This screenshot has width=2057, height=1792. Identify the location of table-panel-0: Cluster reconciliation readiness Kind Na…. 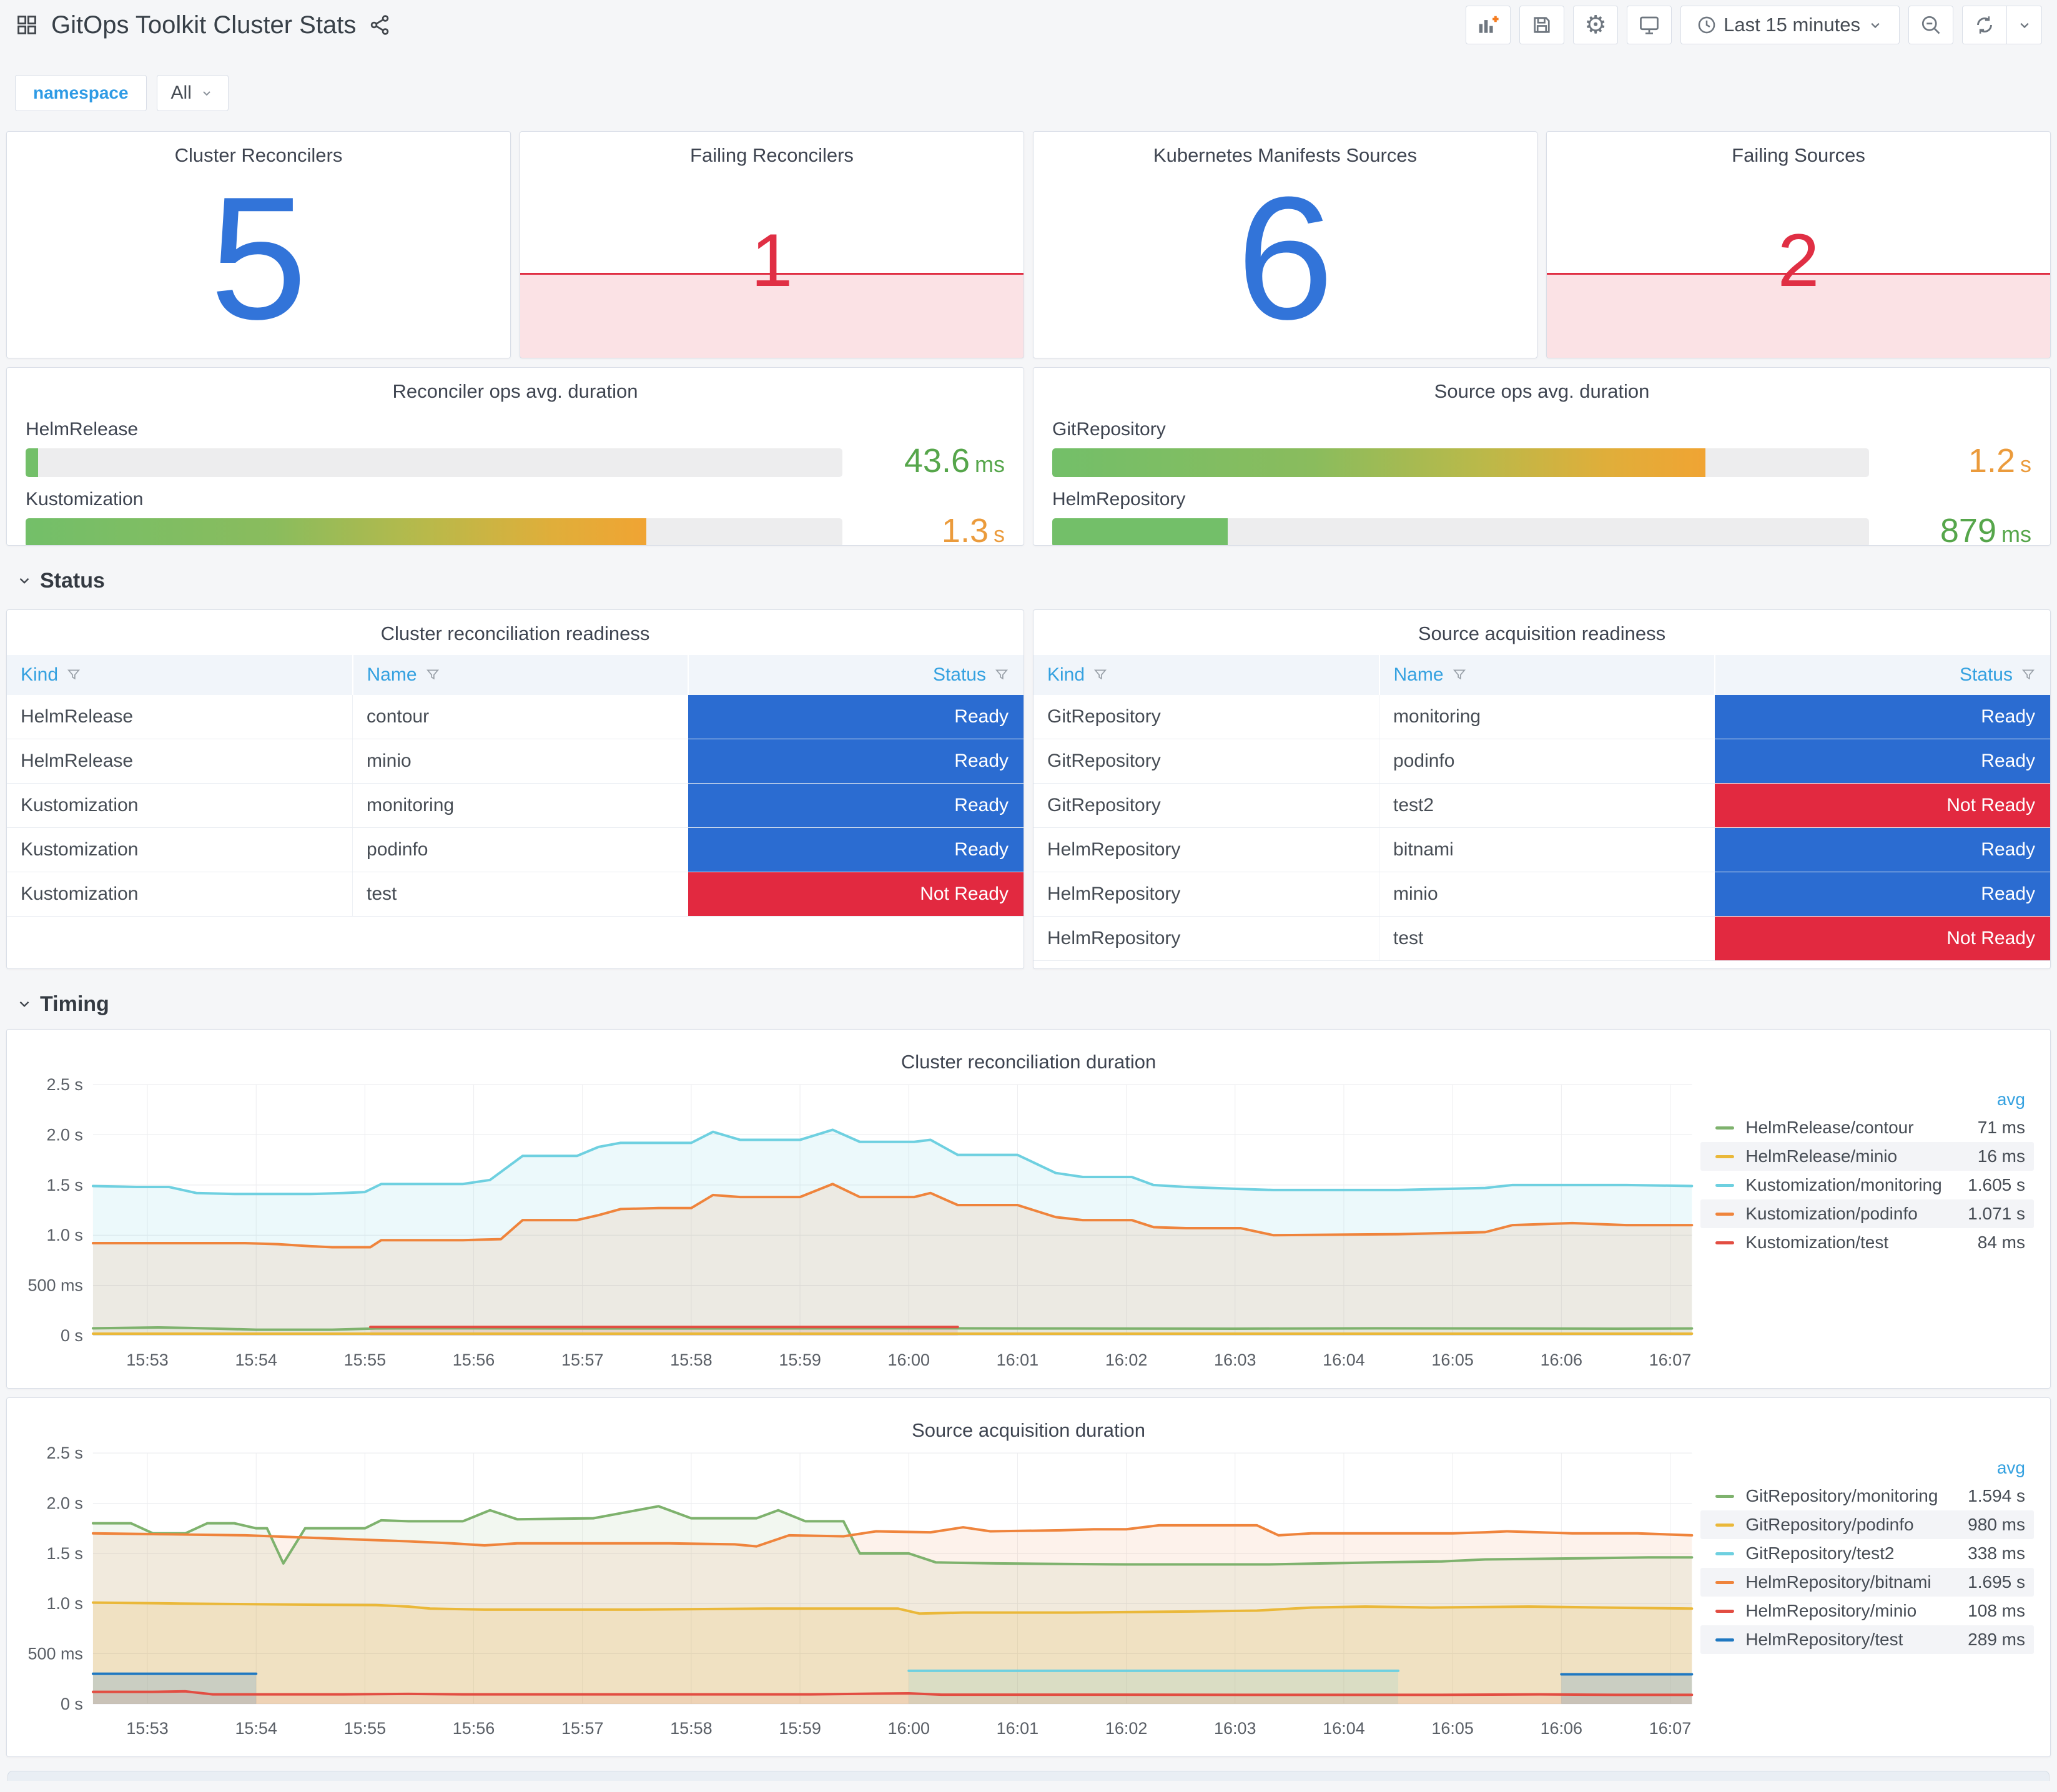
(515, 789).